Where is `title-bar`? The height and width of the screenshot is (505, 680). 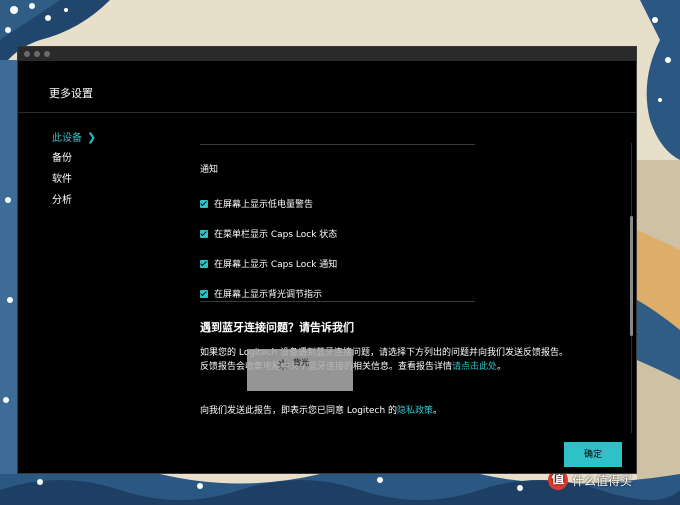 title-bar is located at coordinates (327, 54).